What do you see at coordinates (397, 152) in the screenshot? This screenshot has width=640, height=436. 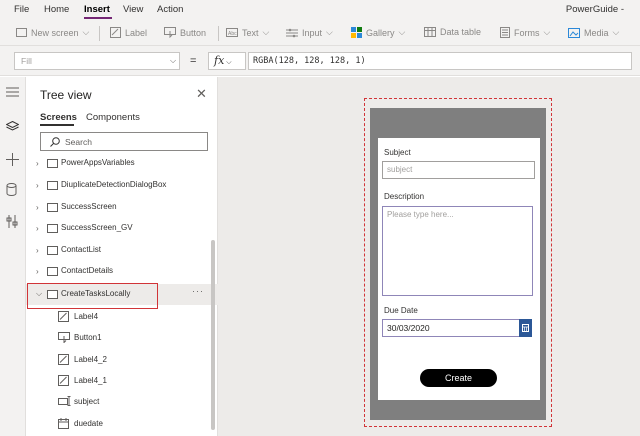 I see `subject-label: Subject` at bounding box center [397, 152].